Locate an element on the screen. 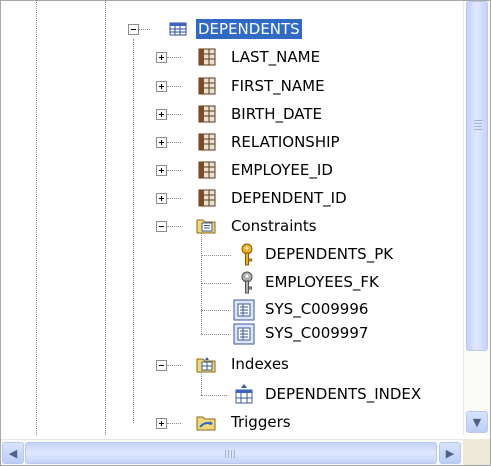 This screenshot has width=491, height=466. tree-node-birth-date-label: BIRTH_DATE is located at coordinates (276, 114).